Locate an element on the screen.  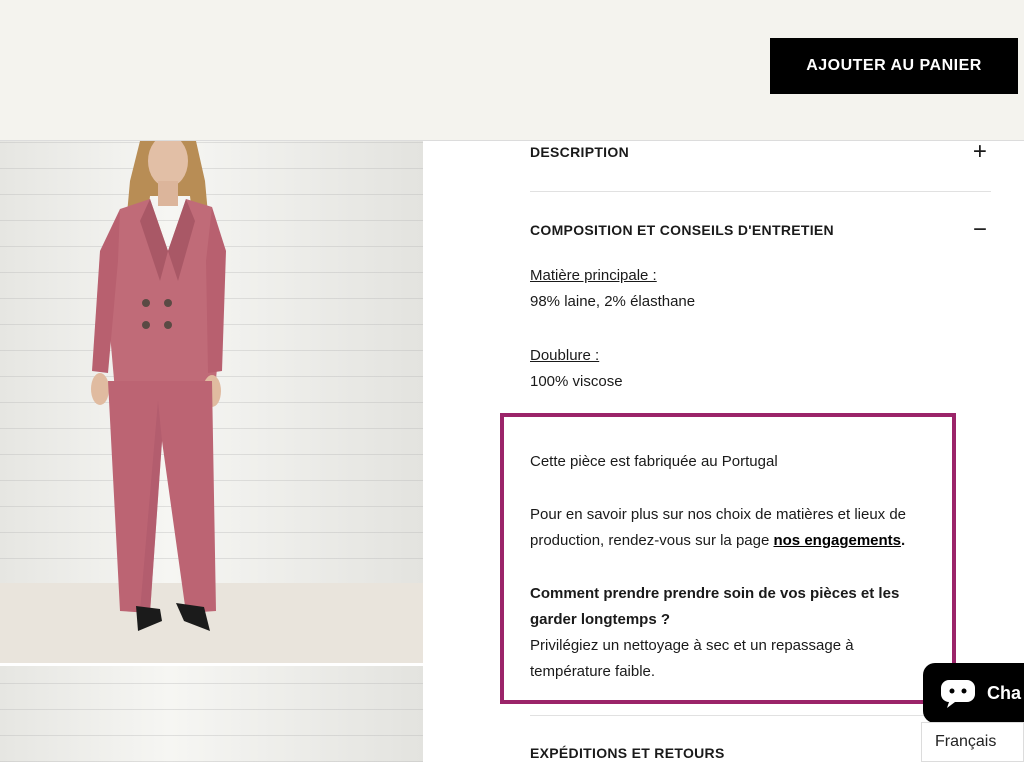
language-selector: Français is located at coordinates (972, 742).